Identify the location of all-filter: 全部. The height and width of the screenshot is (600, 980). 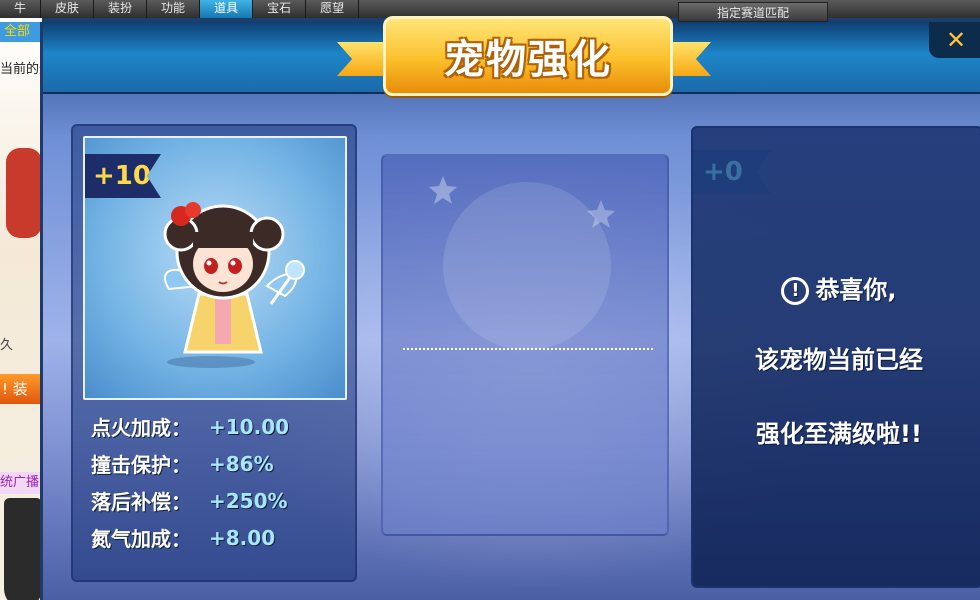
(21, 32).